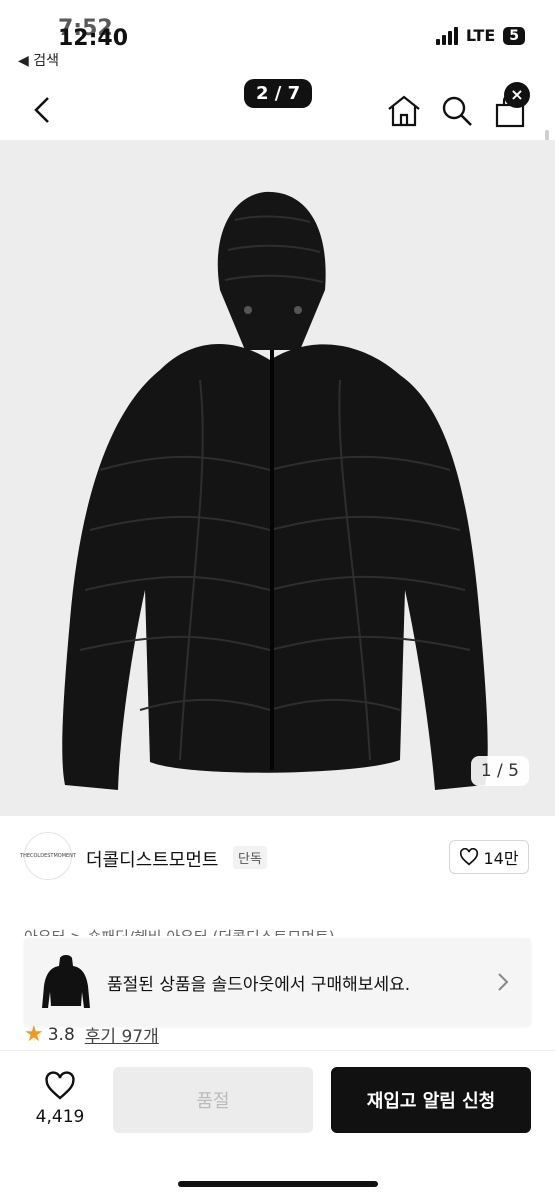 This screenshot has height=1200, width=555. What do you see at coordinates (446, 35) in the screenshot?
I see `signal-icon` at bounding box center [446, 35].